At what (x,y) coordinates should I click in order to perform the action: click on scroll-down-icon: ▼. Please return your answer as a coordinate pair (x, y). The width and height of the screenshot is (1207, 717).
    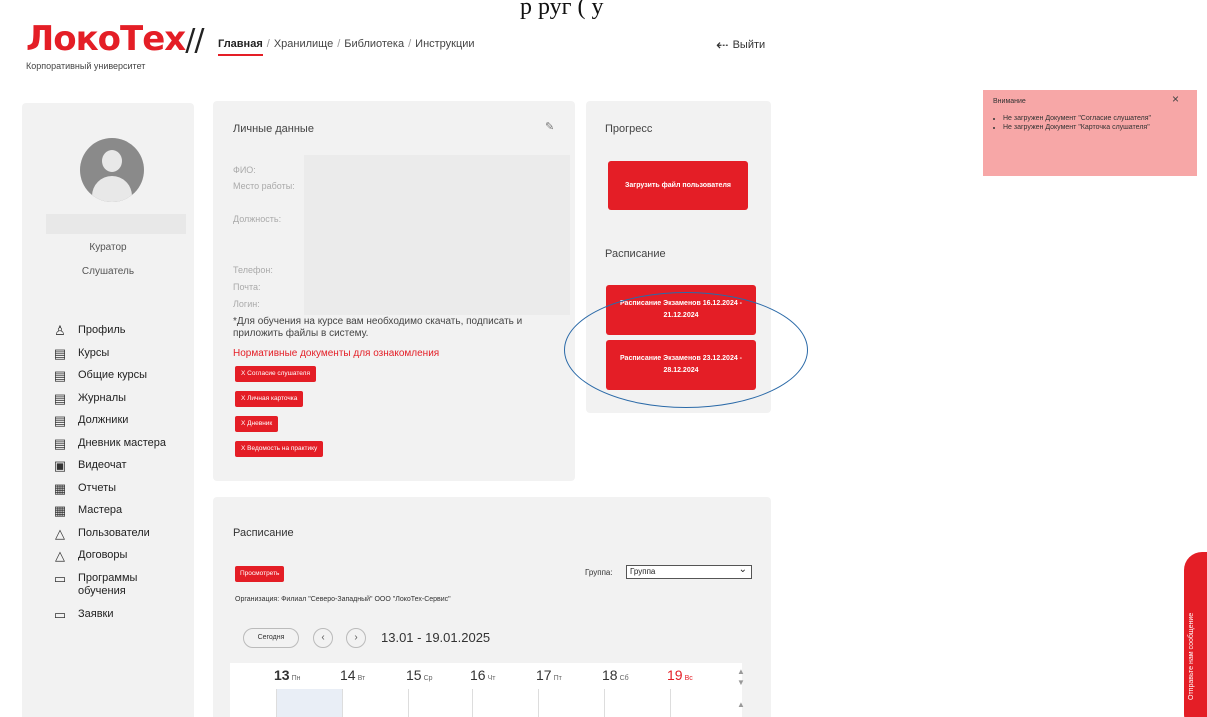
    Looking at the image, I should click on (741, 682).